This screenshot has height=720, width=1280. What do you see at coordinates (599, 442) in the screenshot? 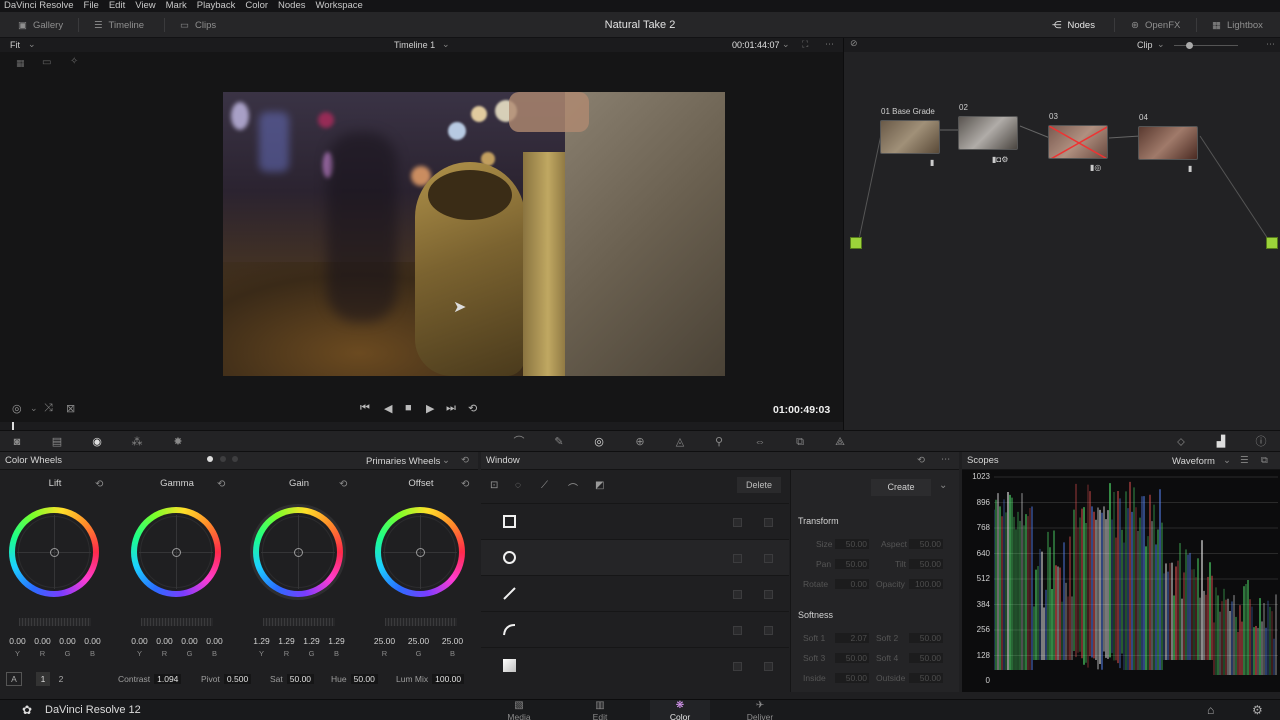
I see `window-icon: ◎` at bounding box center [599, 442].